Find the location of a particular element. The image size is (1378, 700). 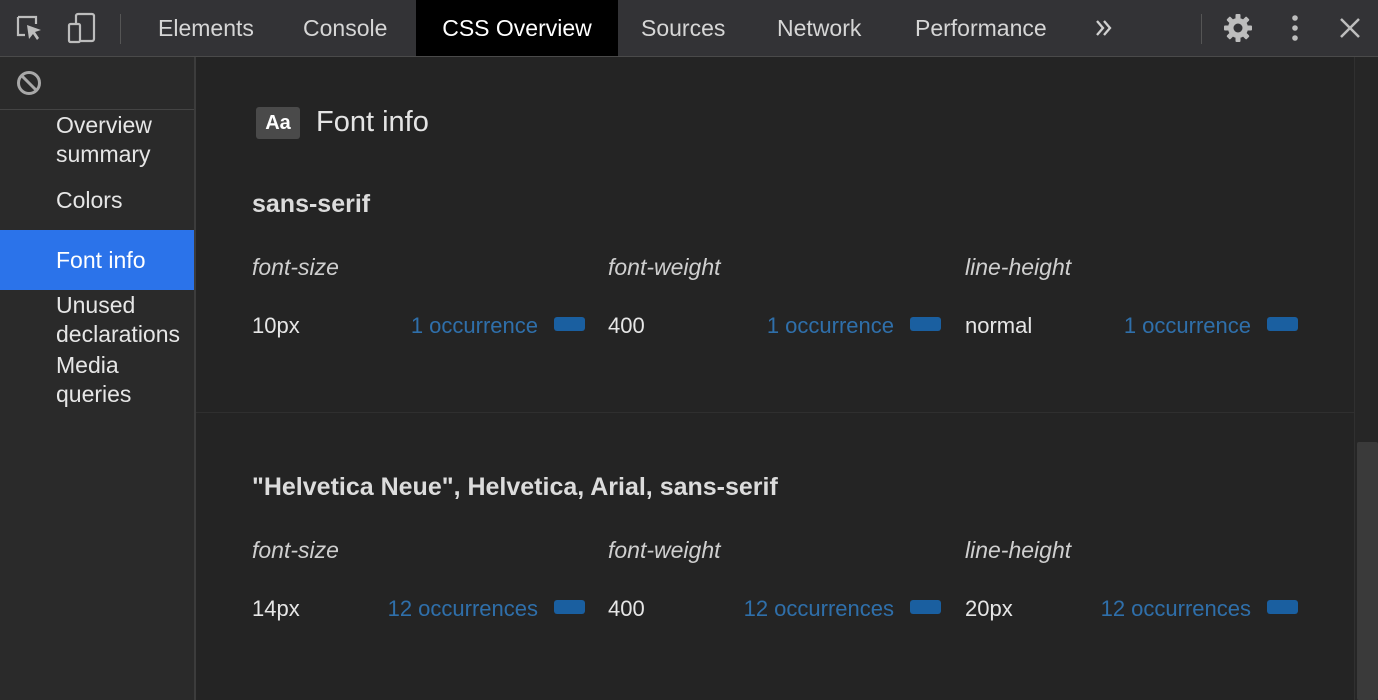

sidebar-item-media-queries: Media queries is located at coordinates (97, 381).